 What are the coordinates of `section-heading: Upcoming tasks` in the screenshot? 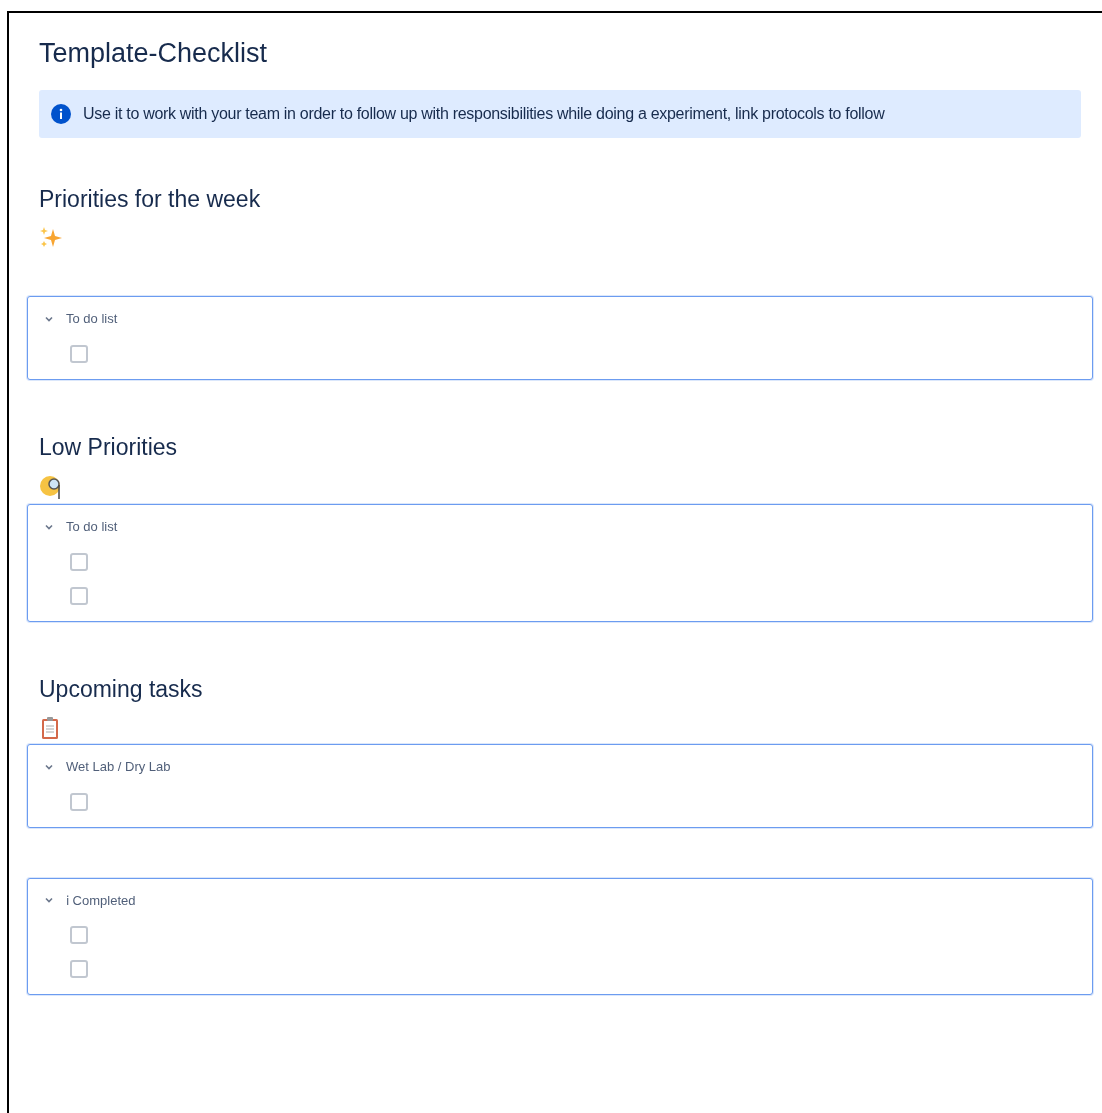 It's located at (121, 689).